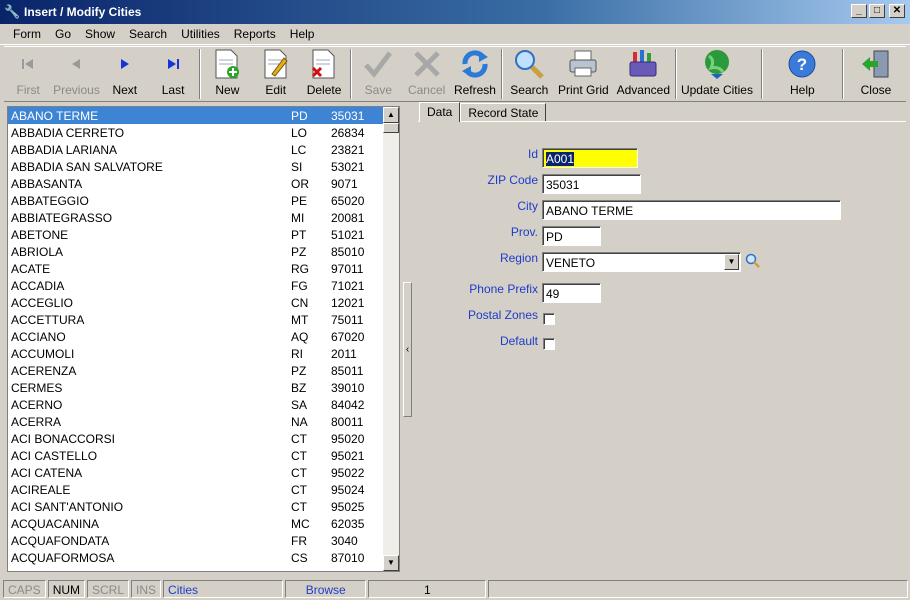 Image resolution: width=910 pixels, height=600 pixels. Describe the element at coordinates (196, 472) in the screenshot. I see `table-row: ACI CATENA CT 95022` at that location.